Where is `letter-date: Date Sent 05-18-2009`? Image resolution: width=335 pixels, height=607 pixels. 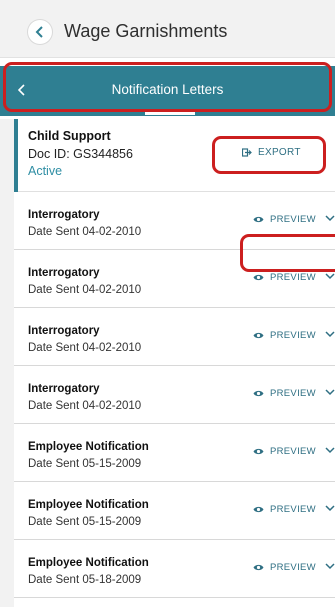
letter-date: Date Sent 05-18-2009 is located at coordinates (85, 580).